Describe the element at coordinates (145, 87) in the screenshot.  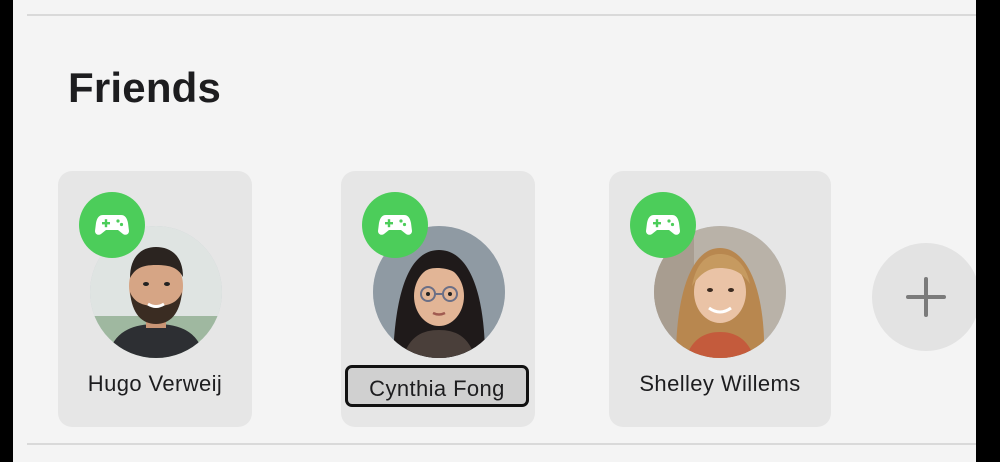
I see `section-title: Friends` at that location.